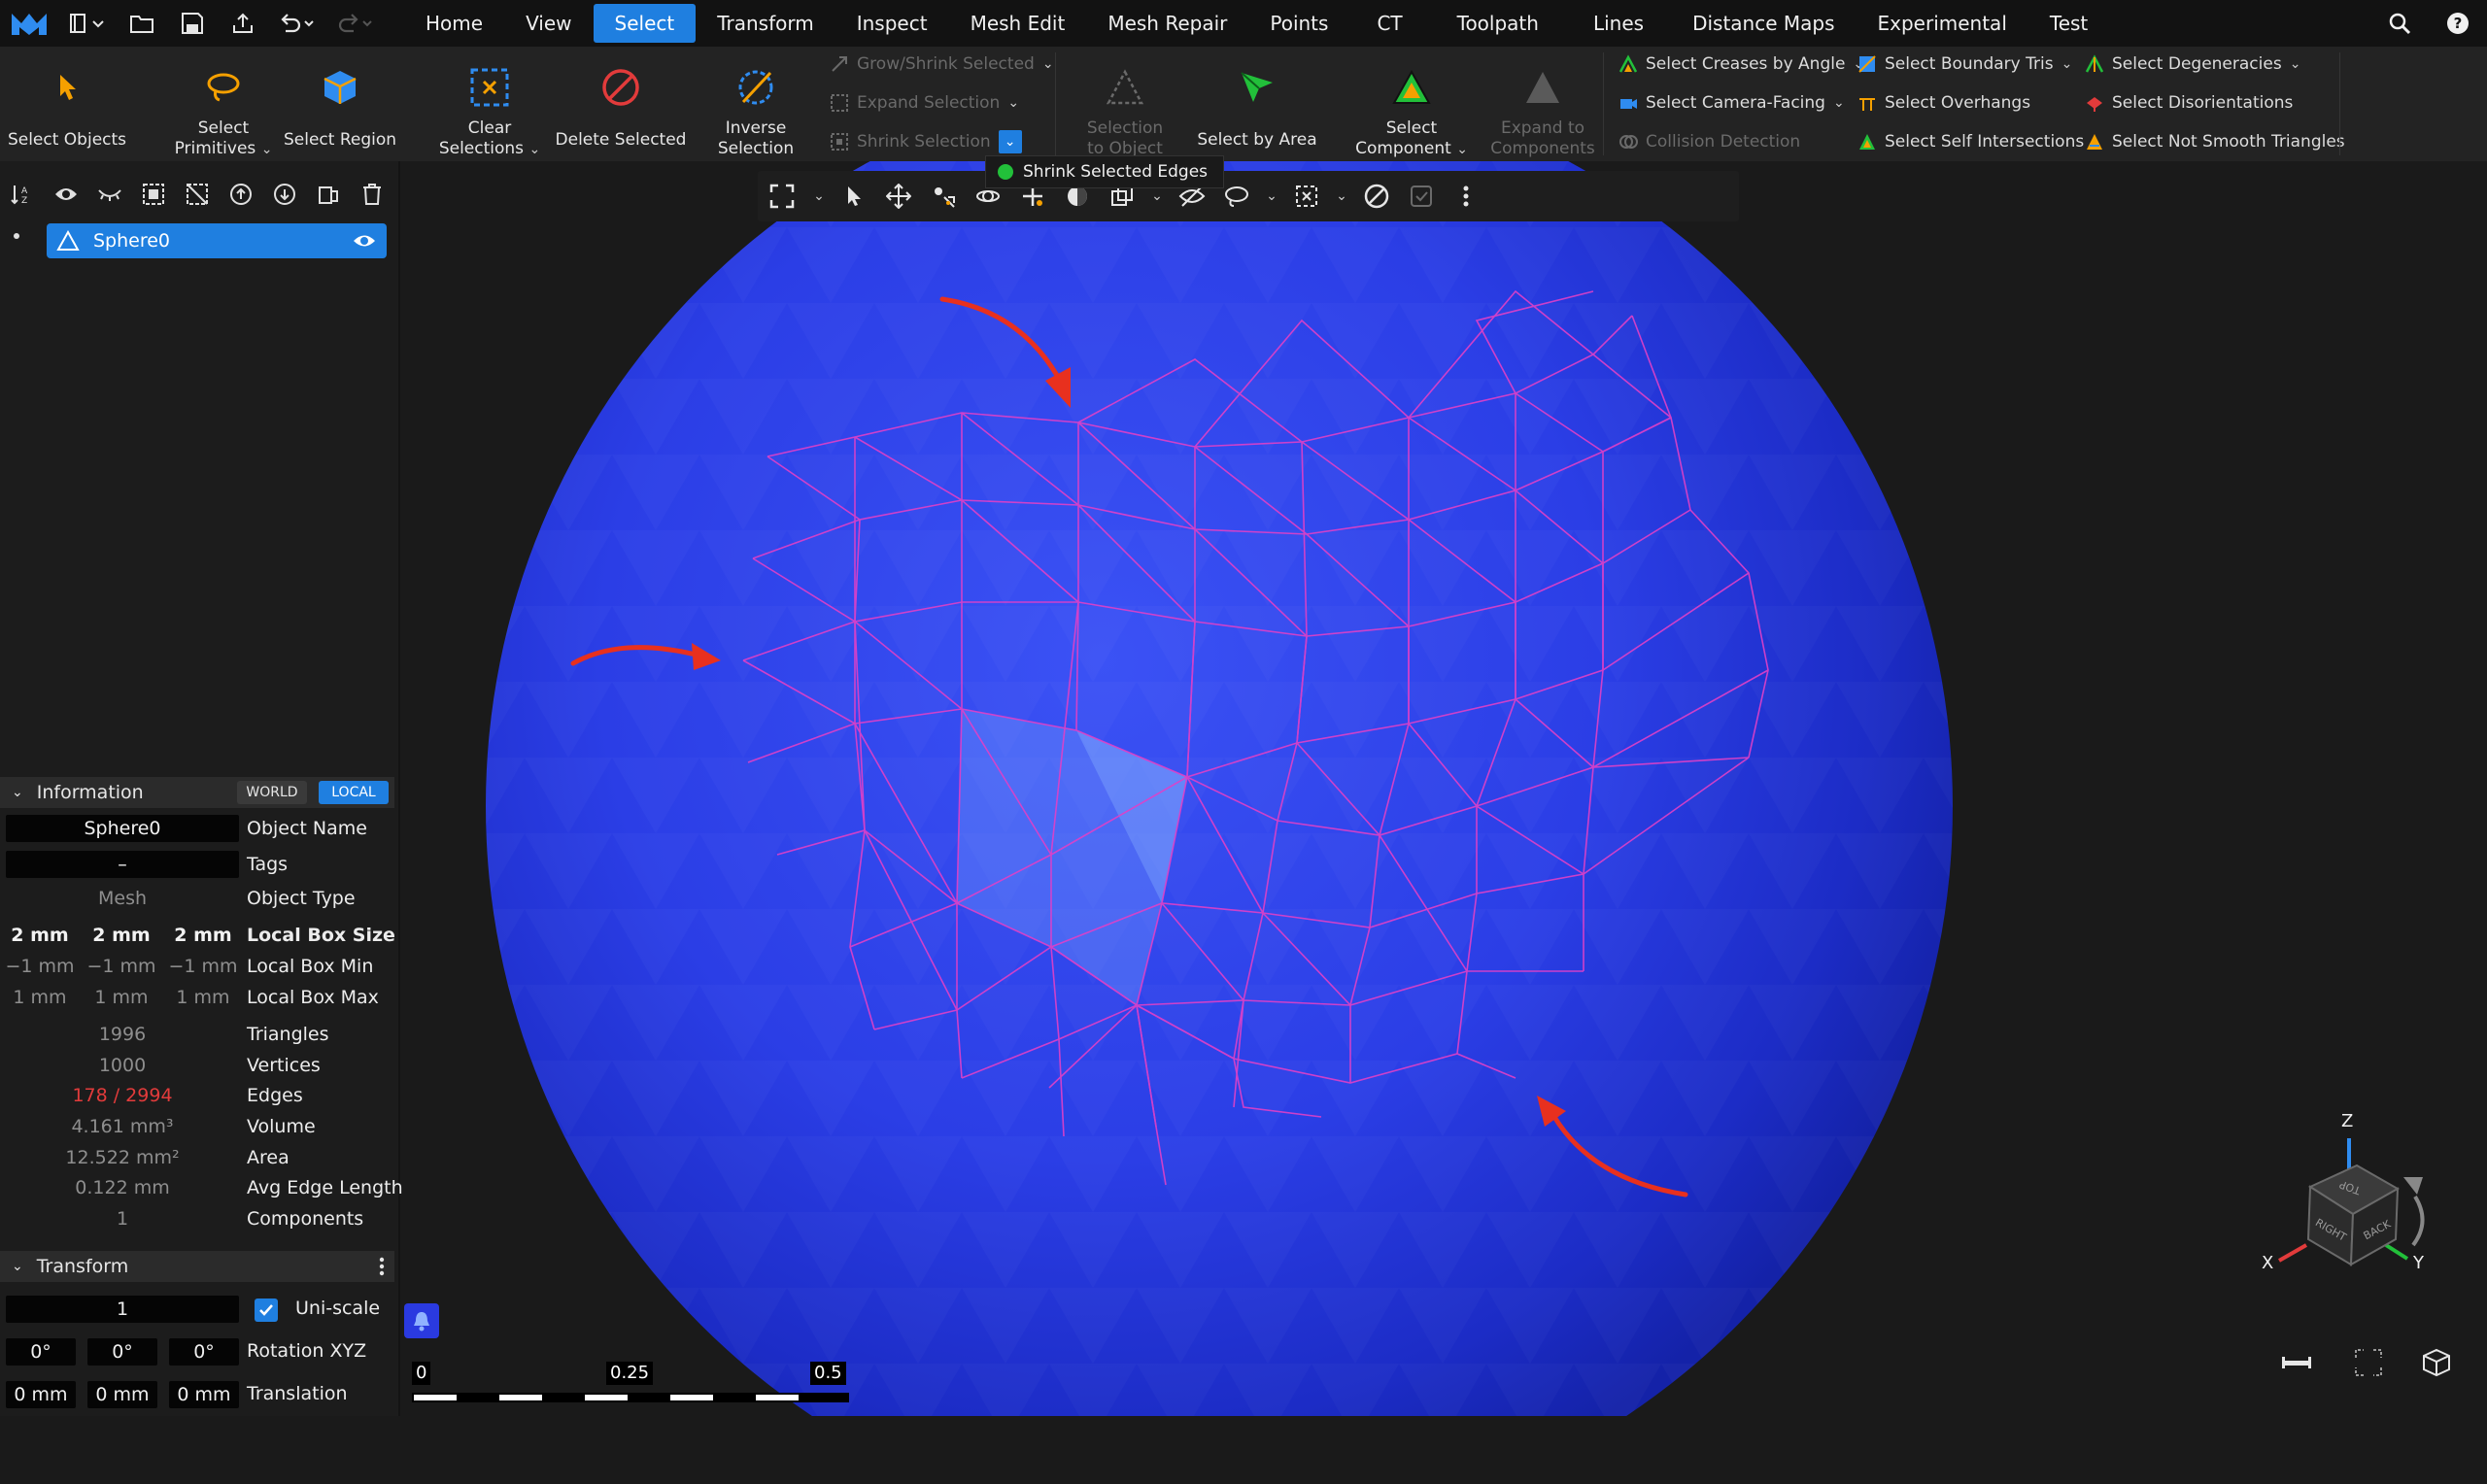 The width and height of the screenshot is (2487, 1484). What do you see at coordinates (1298, 23) in the screenshot?
I see `tab-points: Points` at bounding box center [1298, 23].